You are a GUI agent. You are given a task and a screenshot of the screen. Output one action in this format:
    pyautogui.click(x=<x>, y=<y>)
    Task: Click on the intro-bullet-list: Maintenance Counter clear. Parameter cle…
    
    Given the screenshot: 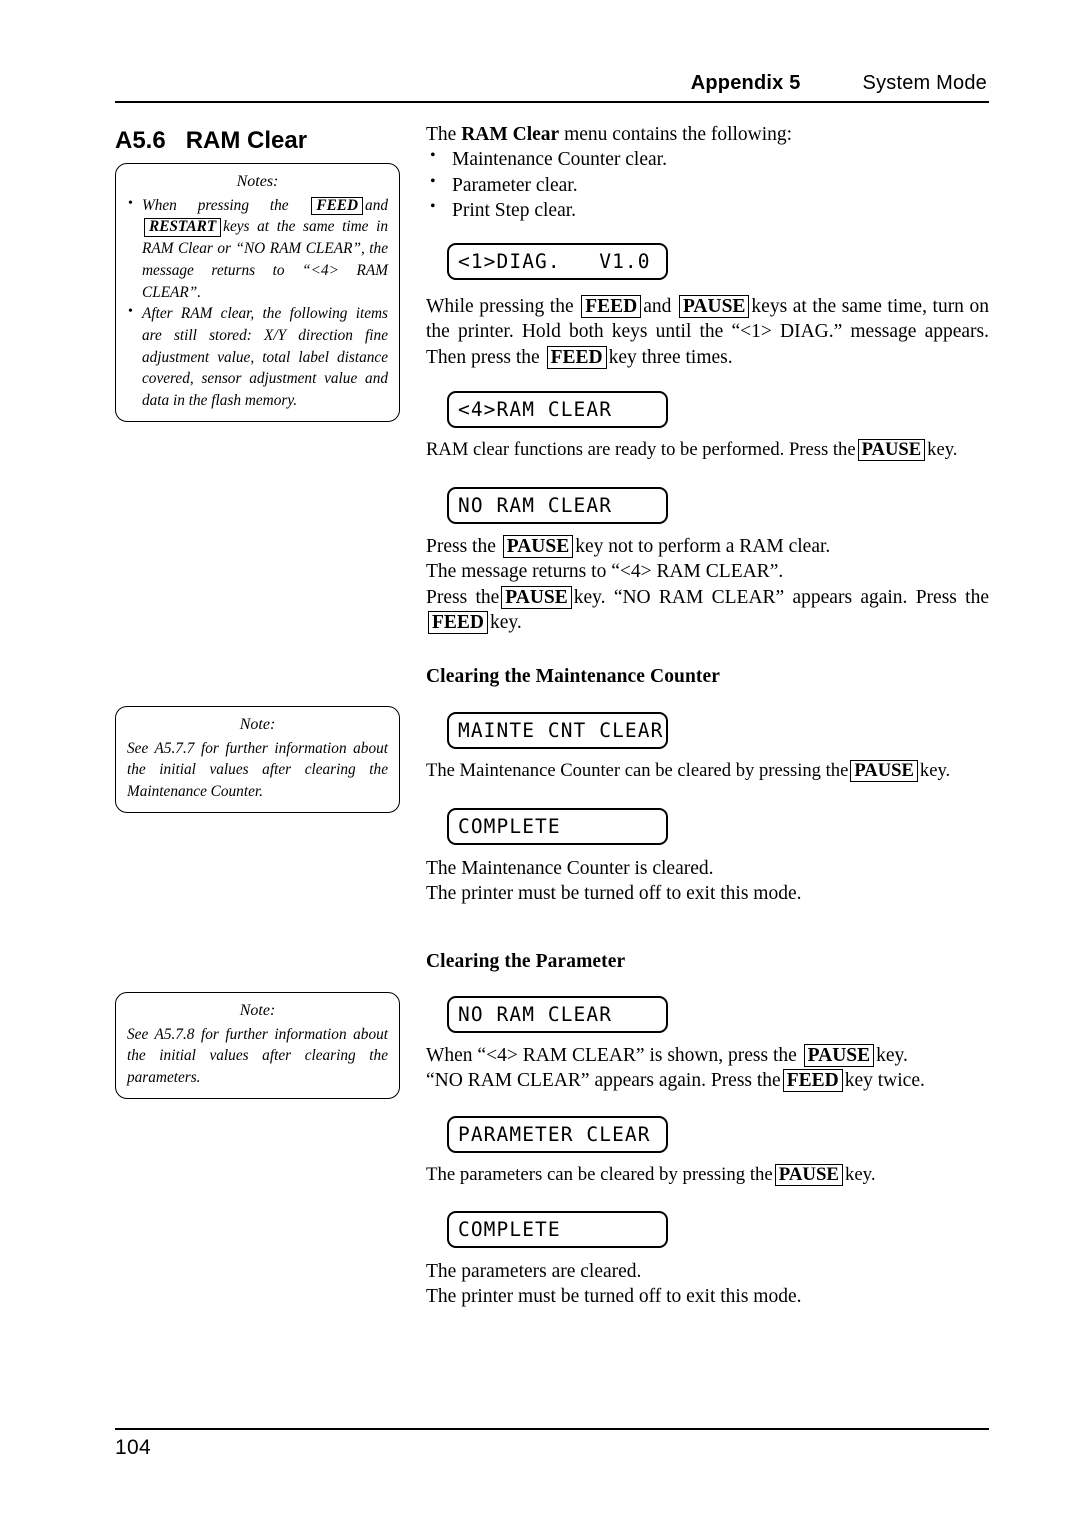 What is the action you would take?
    pyautogui.click(x=707, y=184)
    